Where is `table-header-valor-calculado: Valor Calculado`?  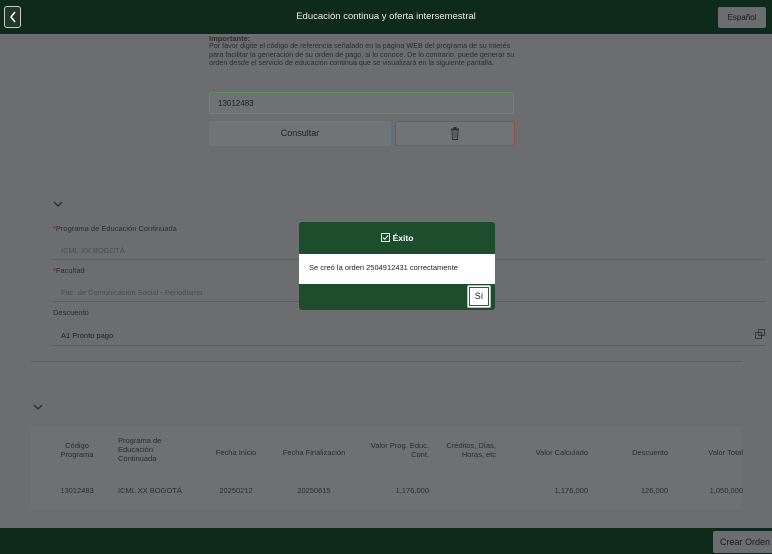
table-header-valor-calculado: Valor Calculado is located at coordinates (561, 452).